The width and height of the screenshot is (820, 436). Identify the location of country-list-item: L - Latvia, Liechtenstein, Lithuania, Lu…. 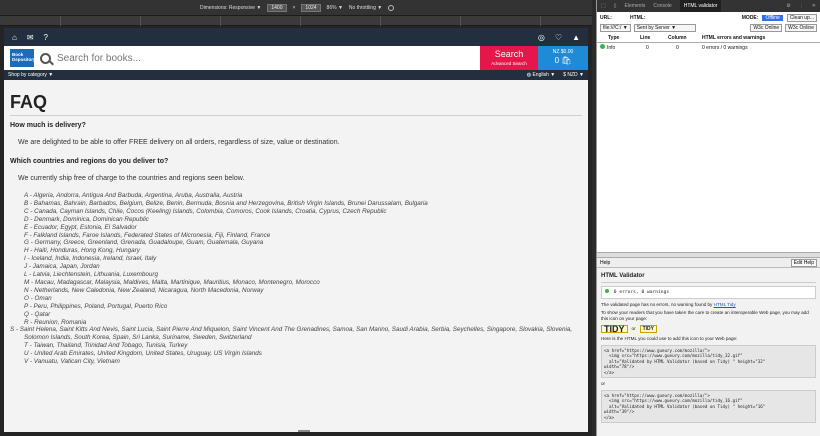
(91, 275).